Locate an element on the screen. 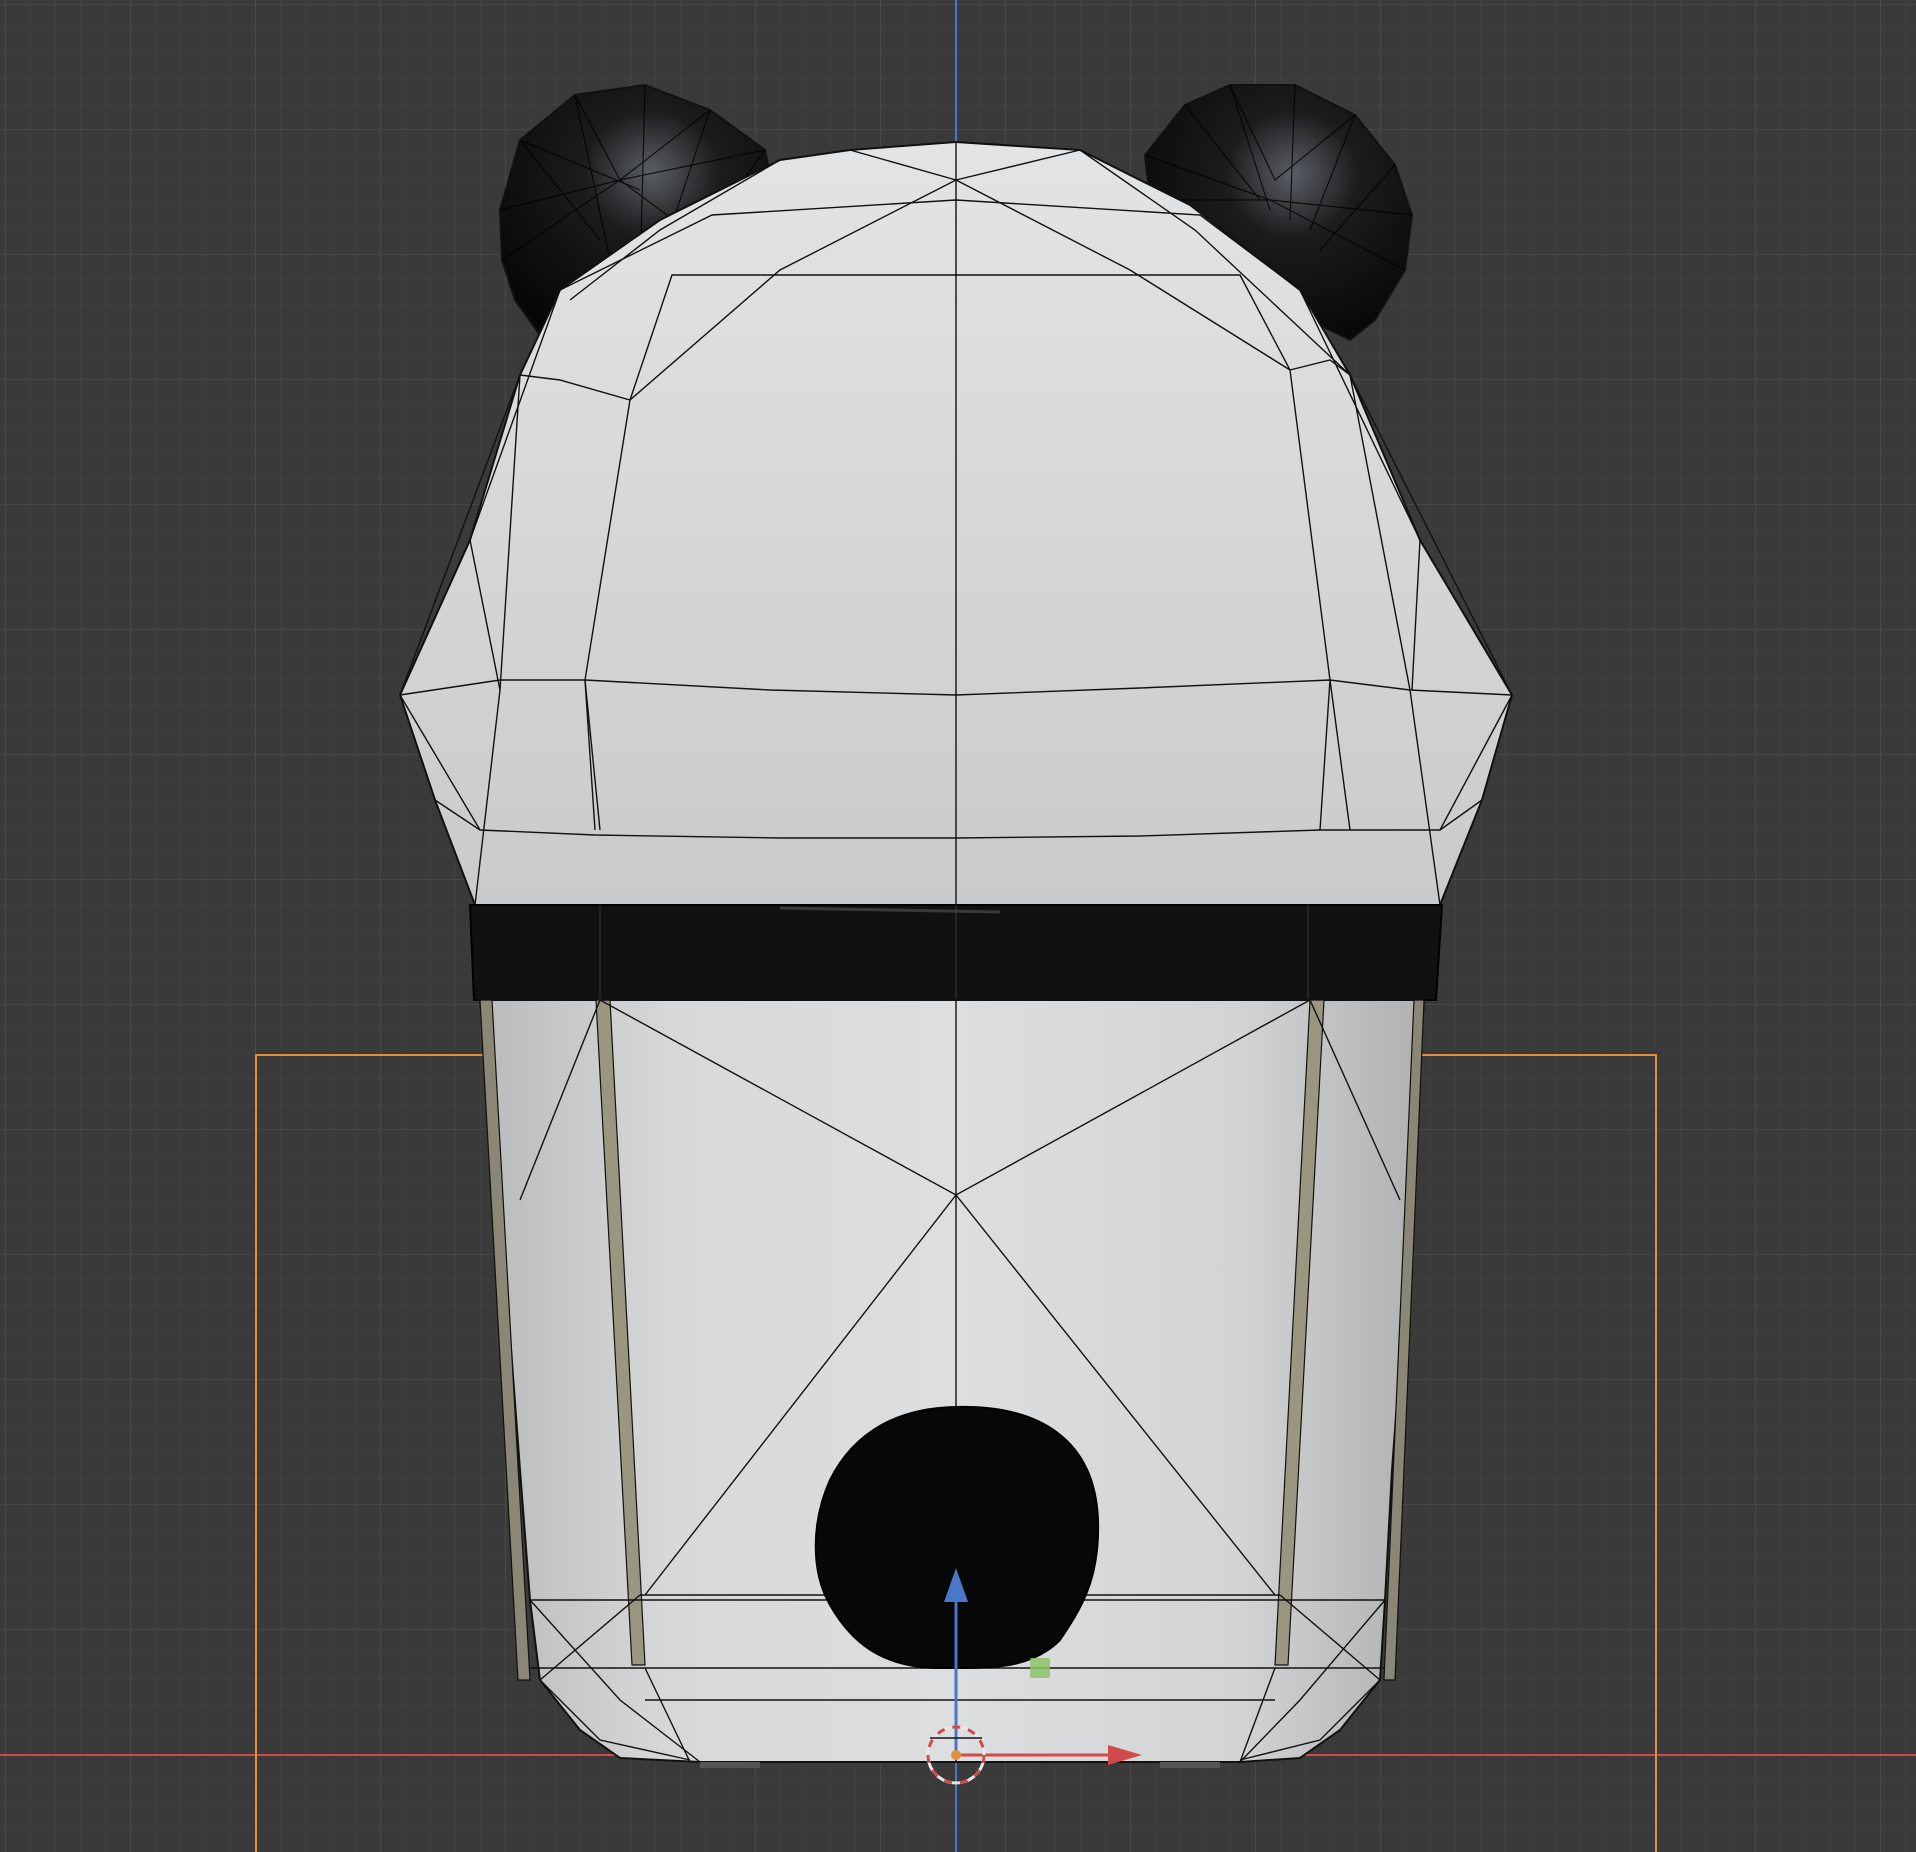 Image resolution: width=1916 pixels, height=1852 pixels. gizmo-xz-plane-handle is located at coordinates (1040, 1668).